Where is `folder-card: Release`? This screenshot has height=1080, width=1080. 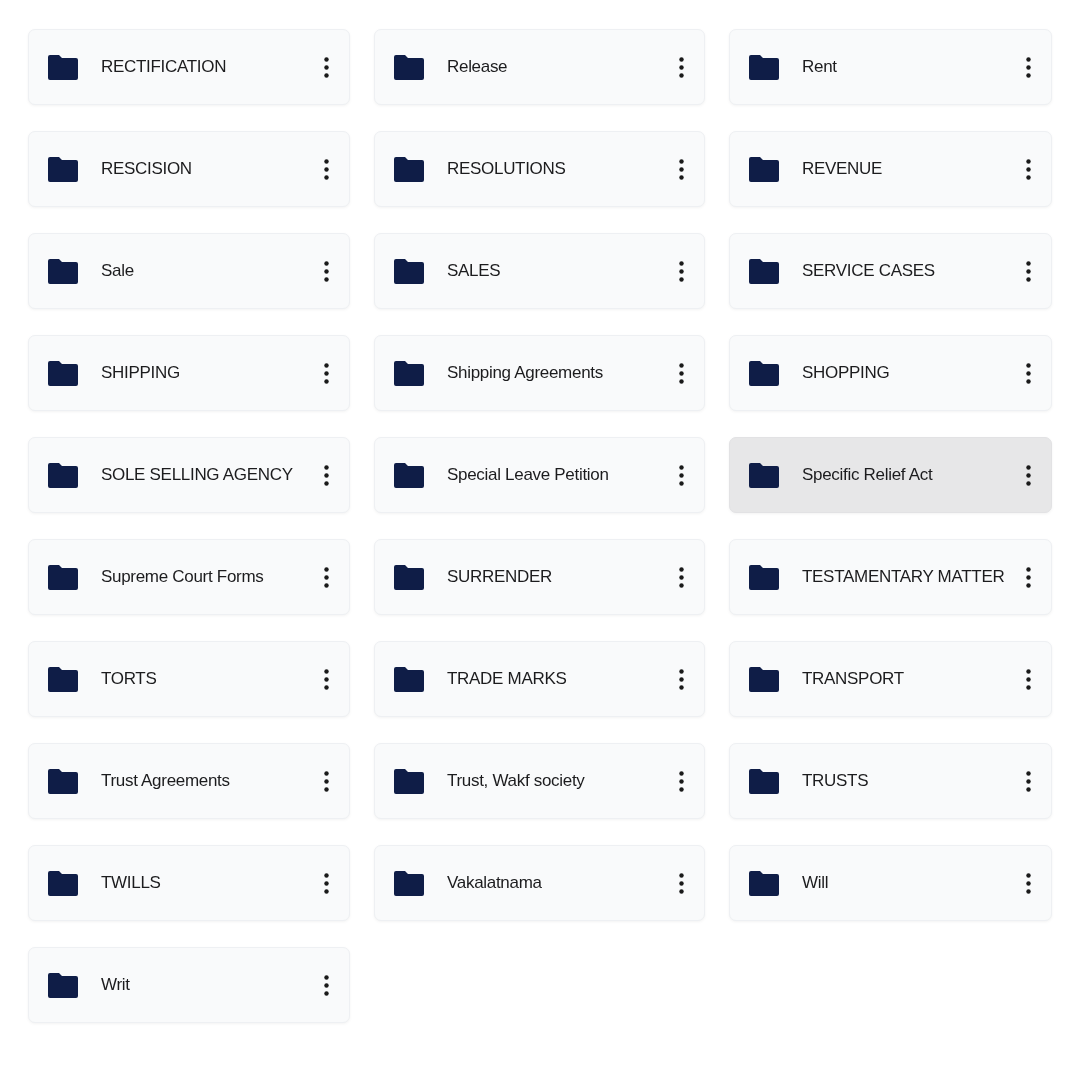 folder-card: Release is located at coordinates (539, 67).